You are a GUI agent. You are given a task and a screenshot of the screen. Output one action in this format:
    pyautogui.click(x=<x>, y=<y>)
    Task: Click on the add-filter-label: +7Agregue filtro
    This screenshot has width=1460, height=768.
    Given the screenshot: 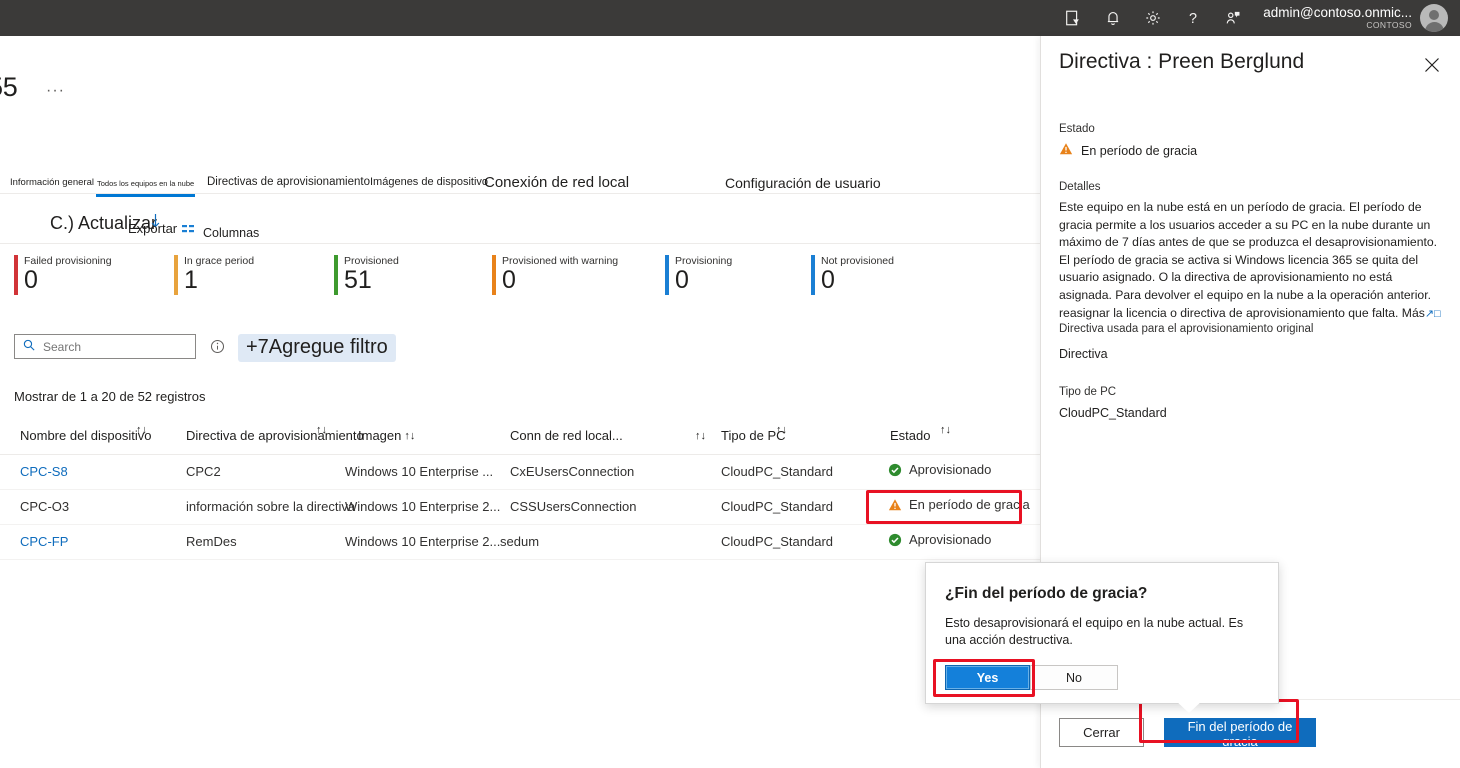 What is the action you would take?
    pyautogui.click(x=317, y=347)
    